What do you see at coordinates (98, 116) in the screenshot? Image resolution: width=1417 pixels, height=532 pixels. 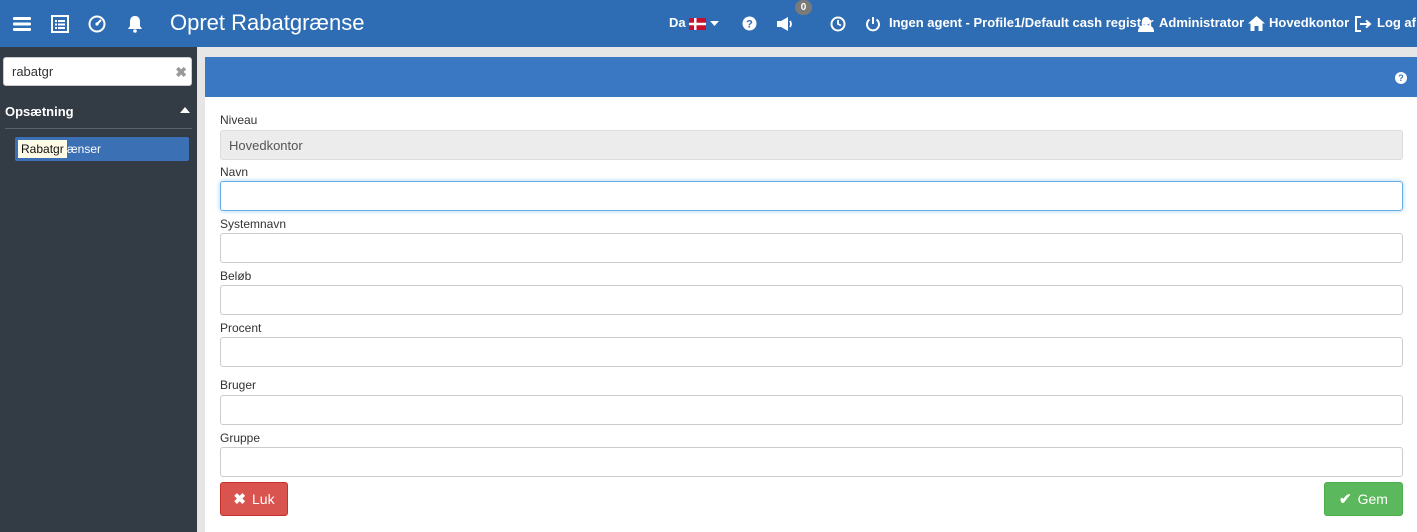 I see `sidebar-section-opsaetning: Opsætning` at bounding box center [98, 116].